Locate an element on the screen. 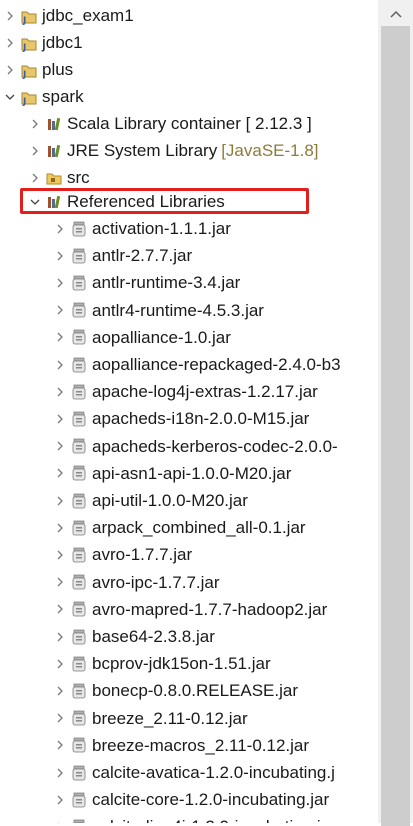 Image resolution: width=413 pixels, height=826 pixels. tree-item-jar: bcprov-jdk15on-1.51.jar is located at coordinates (162, 663).